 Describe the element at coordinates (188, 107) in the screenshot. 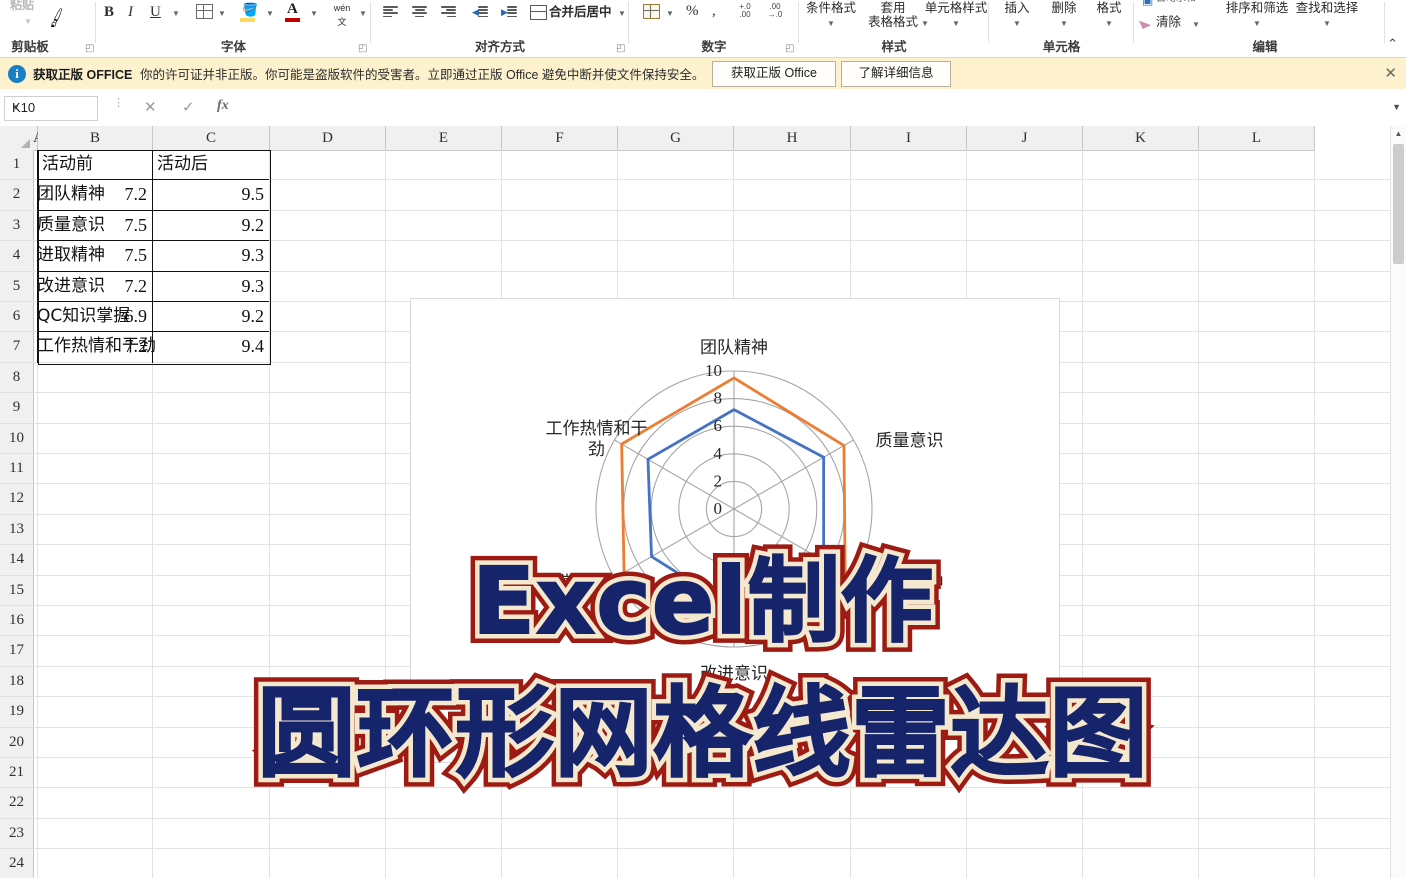

I see `confirm-entry-icon: ✓` at that location.